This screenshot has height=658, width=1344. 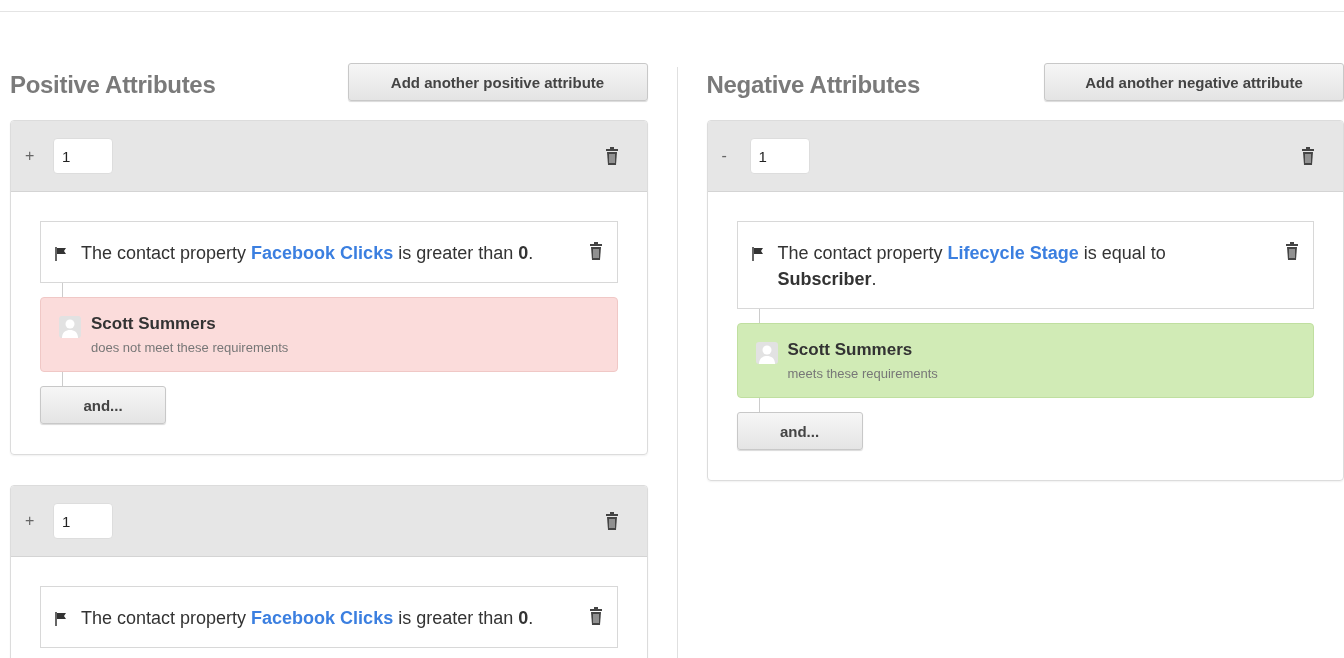 What do you see at coordinates (1194, 82) in the screenshot?
I see `add-attribute-button: Add another negative attribute` at bounding box center [1194, 82].